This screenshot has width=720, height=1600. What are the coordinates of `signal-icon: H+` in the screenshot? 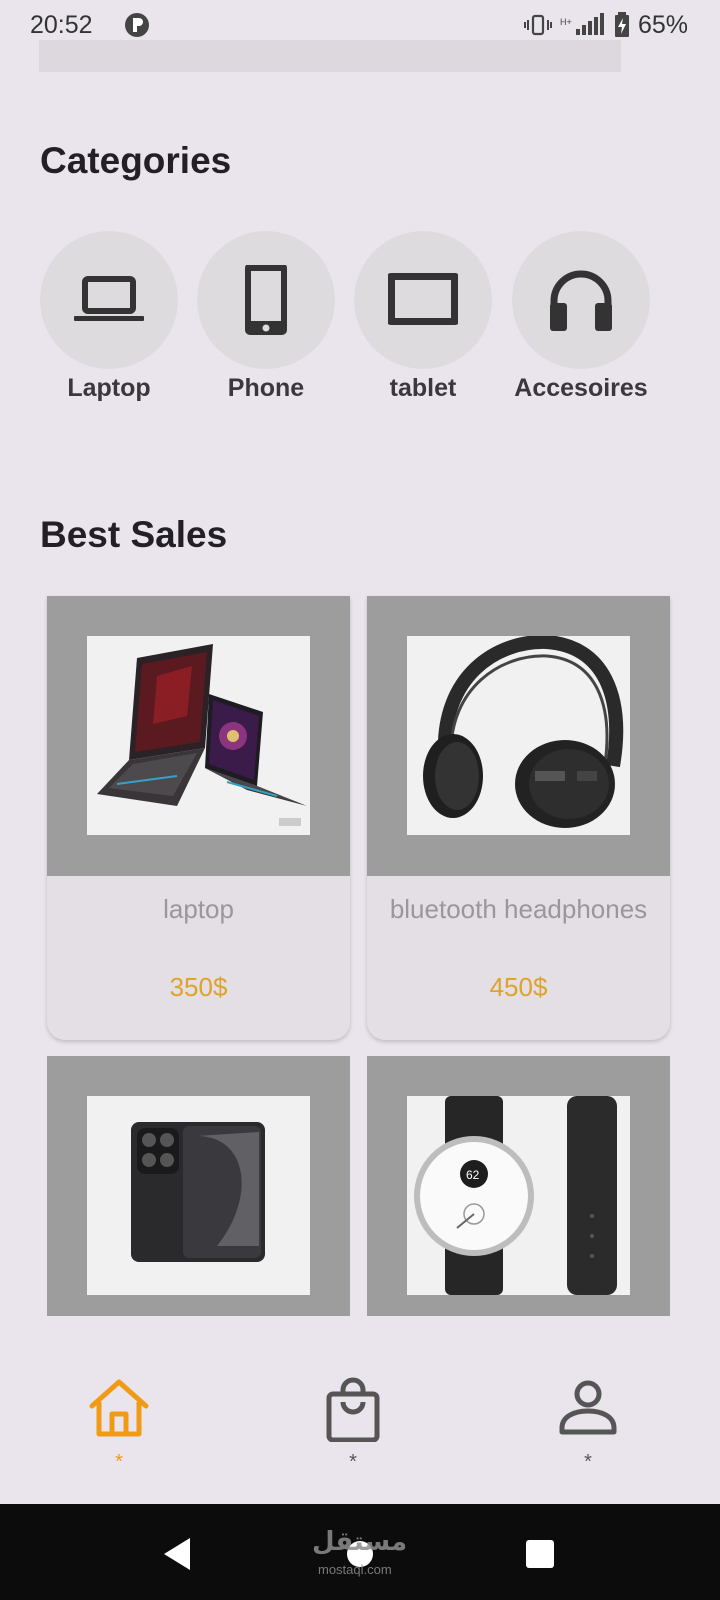 It's located at (582, 24).